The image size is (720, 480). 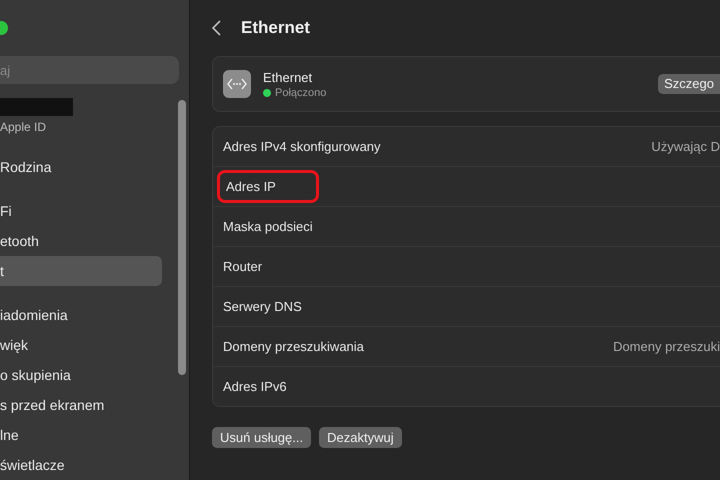 I want to click on sidebar-item: etooth, so click(x=81, y=241).